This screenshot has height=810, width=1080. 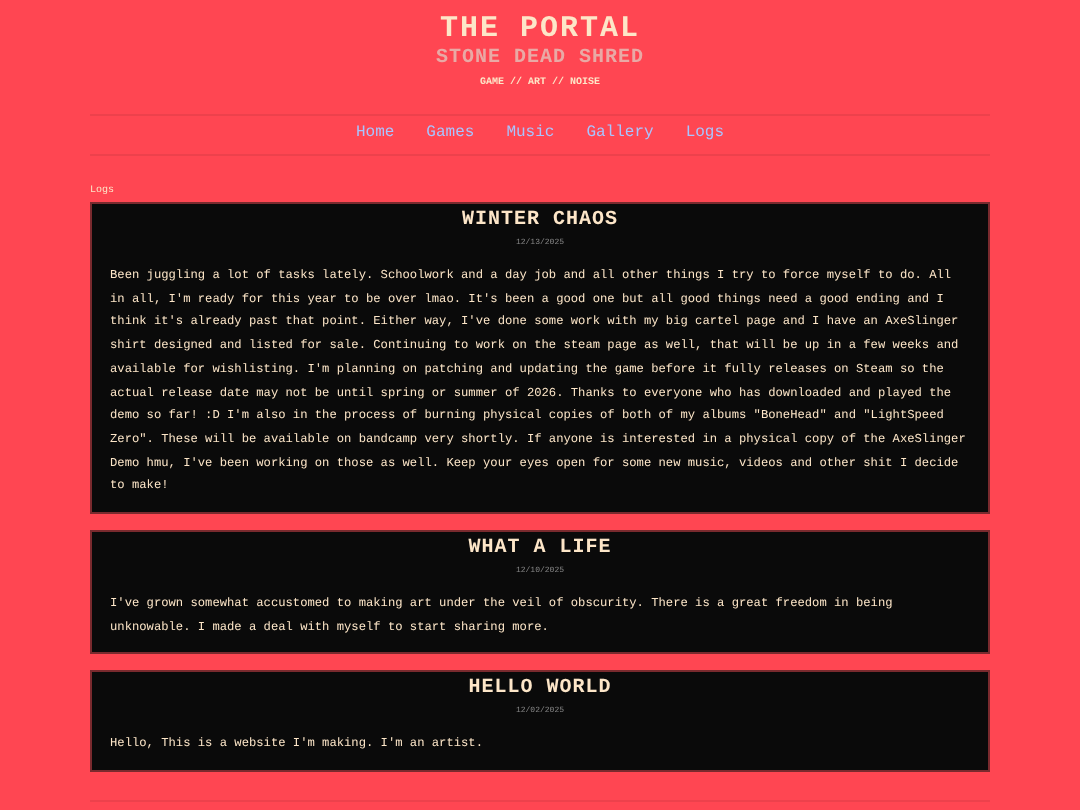 I want to click on nav-link: Home, so click(x=375, y=134).